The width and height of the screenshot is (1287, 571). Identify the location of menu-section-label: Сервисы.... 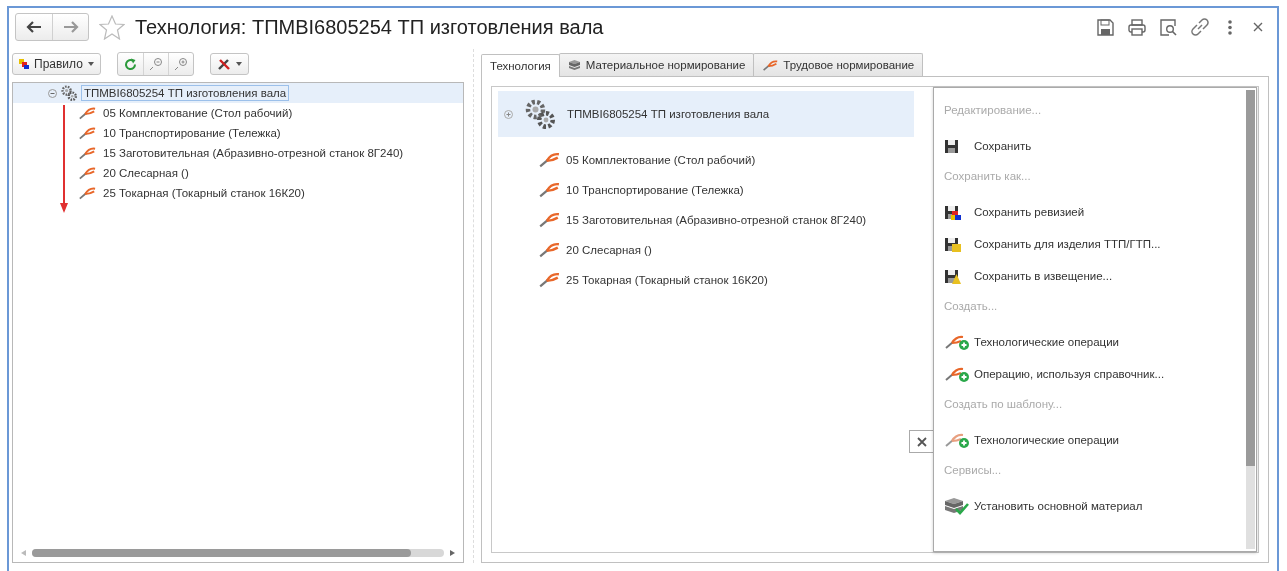
(973, 471).